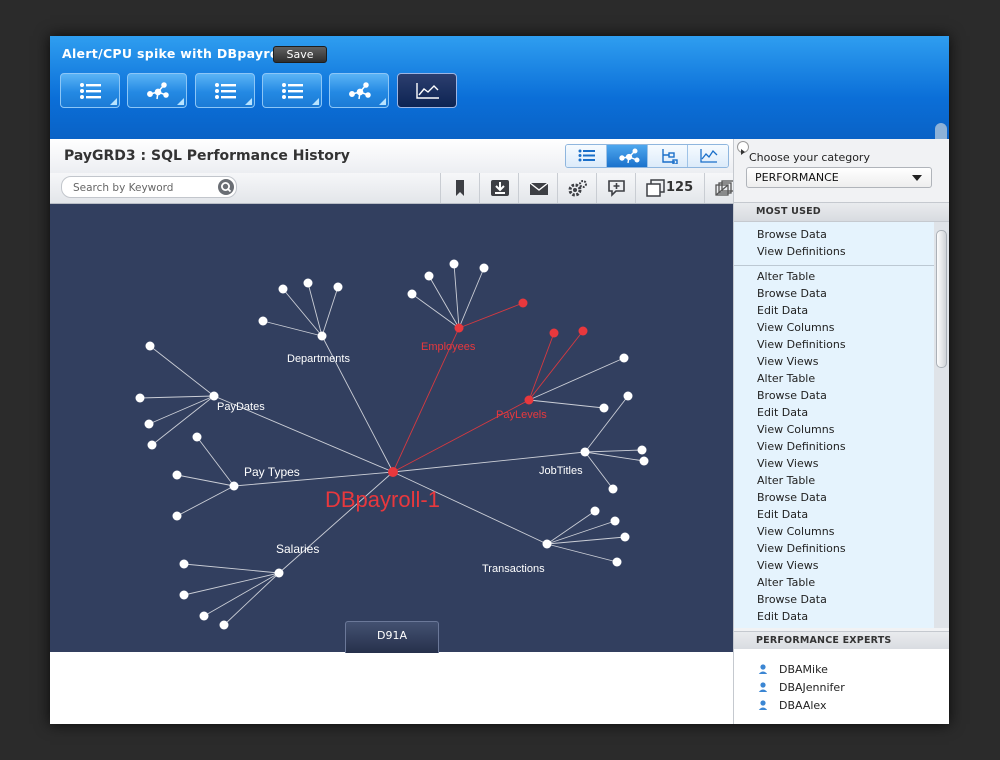 This screenshot has height=760, width=1000. Describe the element at coordinates (427, 90) in the screenshot. I see `chart-view-button` at that location.